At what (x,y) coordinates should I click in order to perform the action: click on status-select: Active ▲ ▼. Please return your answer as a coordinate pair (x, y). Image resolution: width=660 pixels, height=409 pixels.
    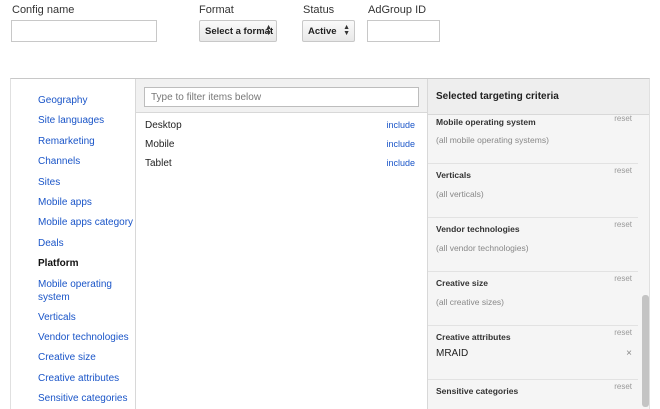
    Looking at the image, I should click on (328, 31).